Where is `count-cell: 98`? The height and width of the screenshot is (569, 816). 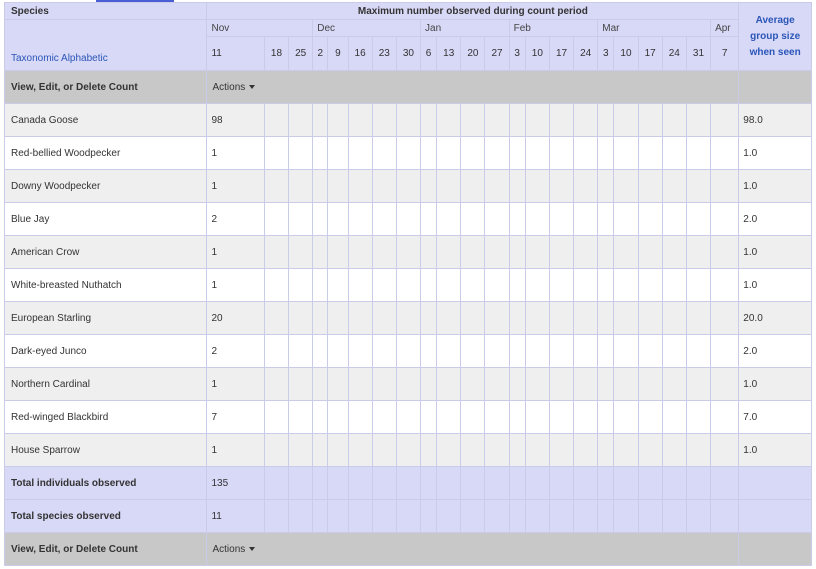 count-cell: 98 is located at coordinates (235, 120).